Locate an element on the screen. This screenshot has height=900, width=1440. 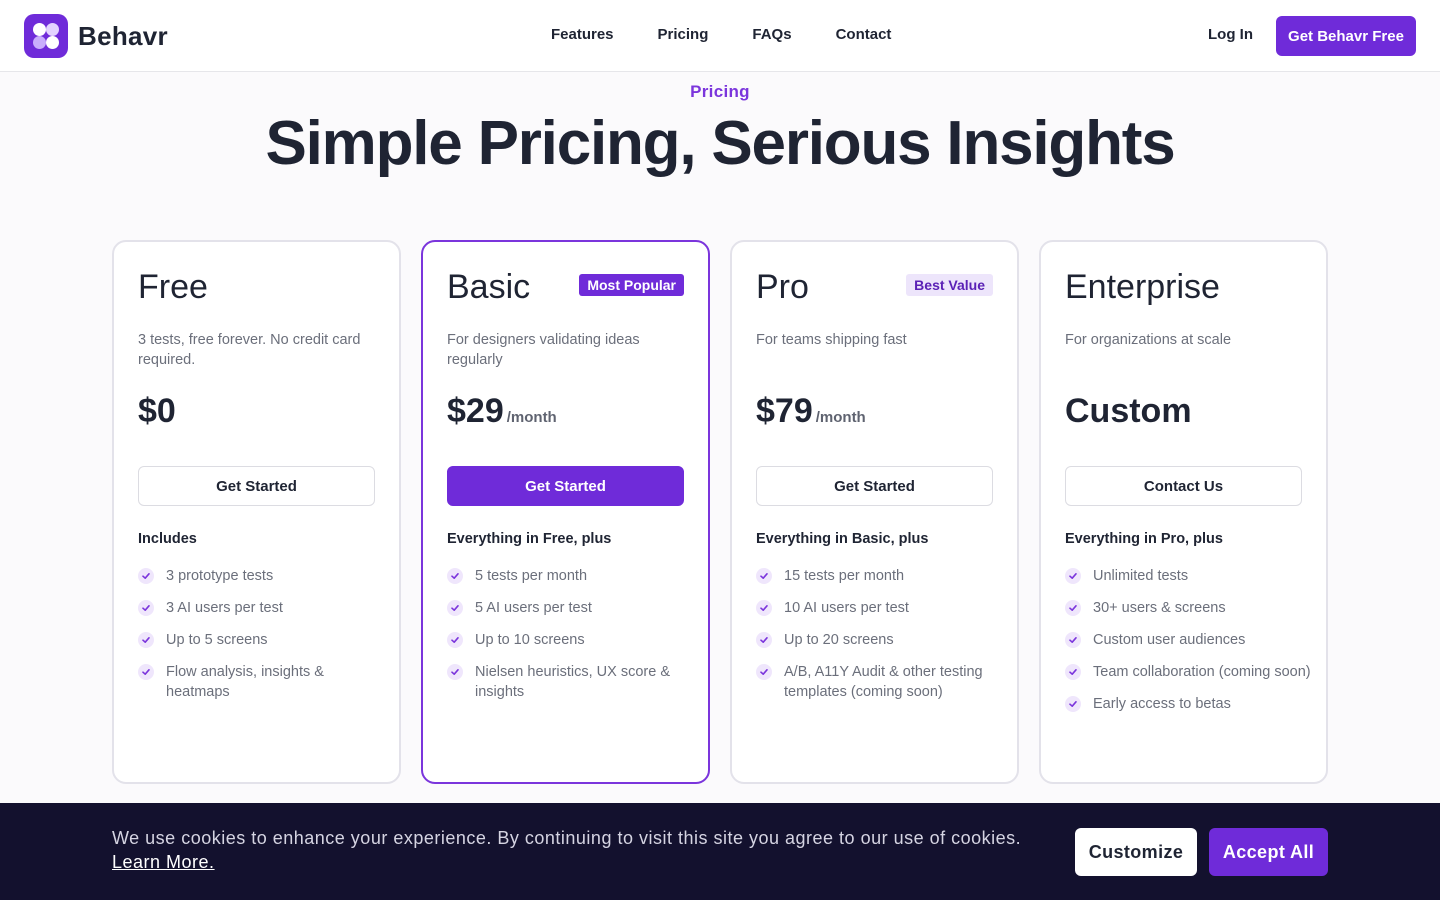
feature-text: 5 AI users per test is located at coordinates (533, 608).